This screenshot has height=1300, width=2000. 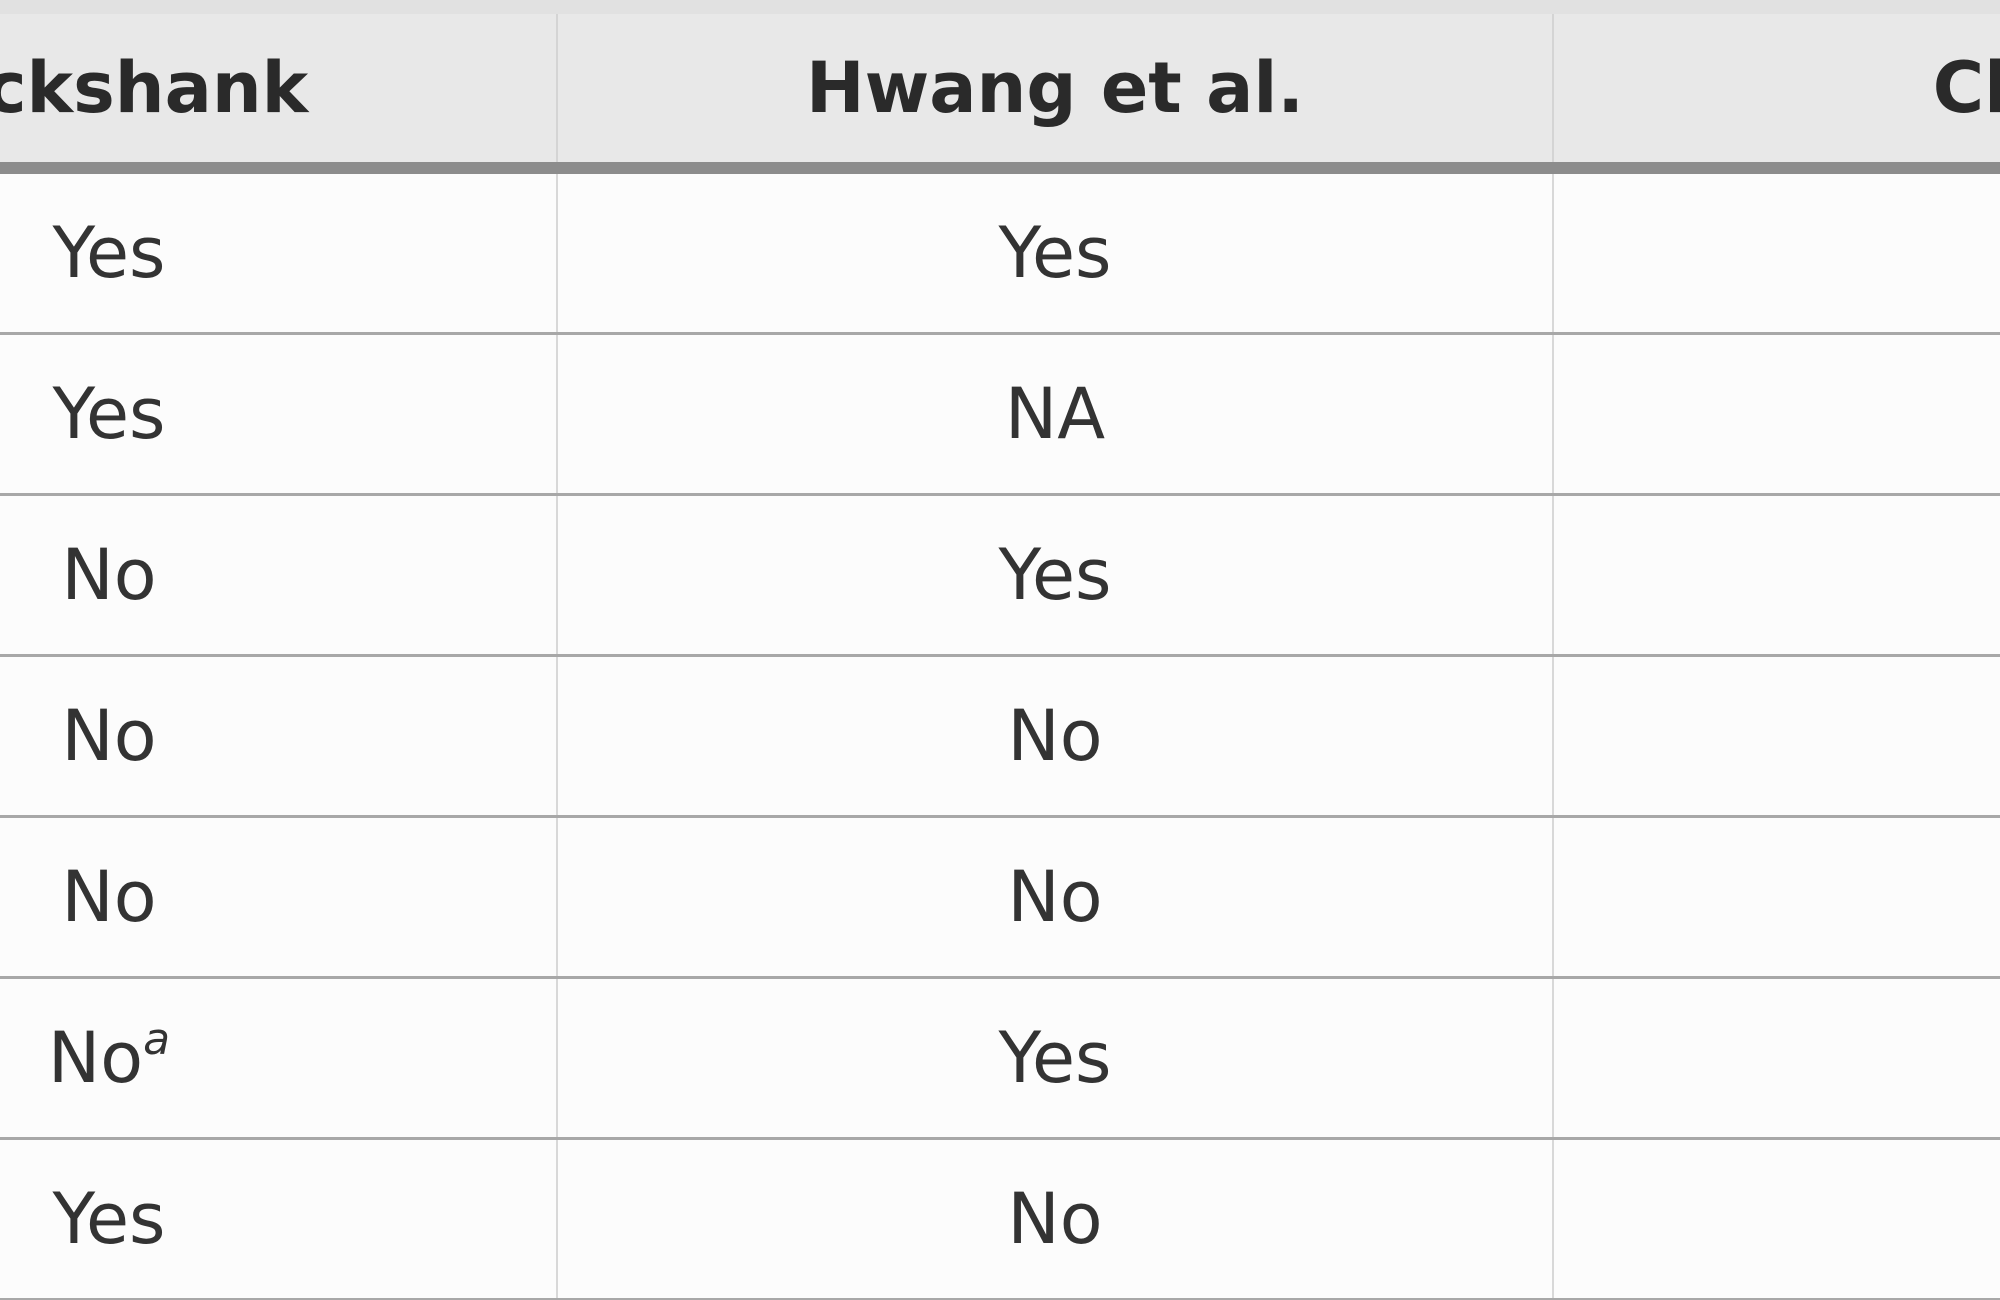 I want to click on column-header: Chang, so click(x=1776, y=94).